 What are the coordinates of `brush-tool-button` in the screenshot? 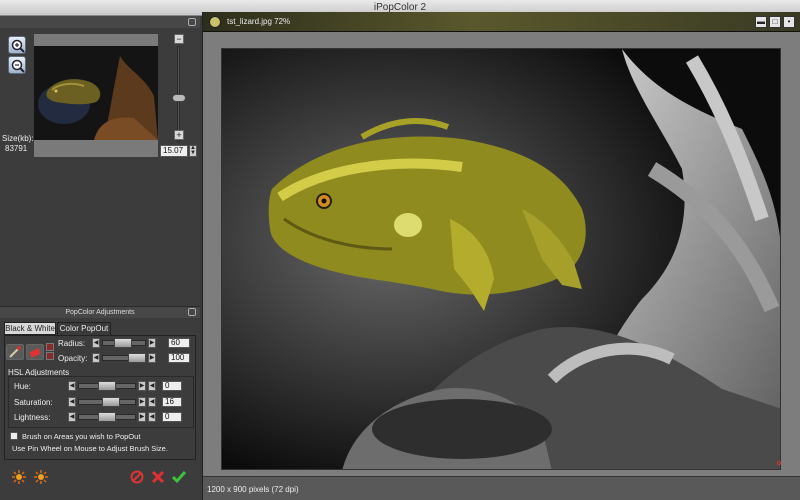 It's located at (15, 352).